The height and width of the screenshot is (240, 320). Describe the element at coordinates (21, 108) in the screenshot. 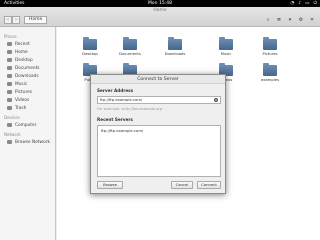

I see `sidebar-item-label: Trash` at that location.